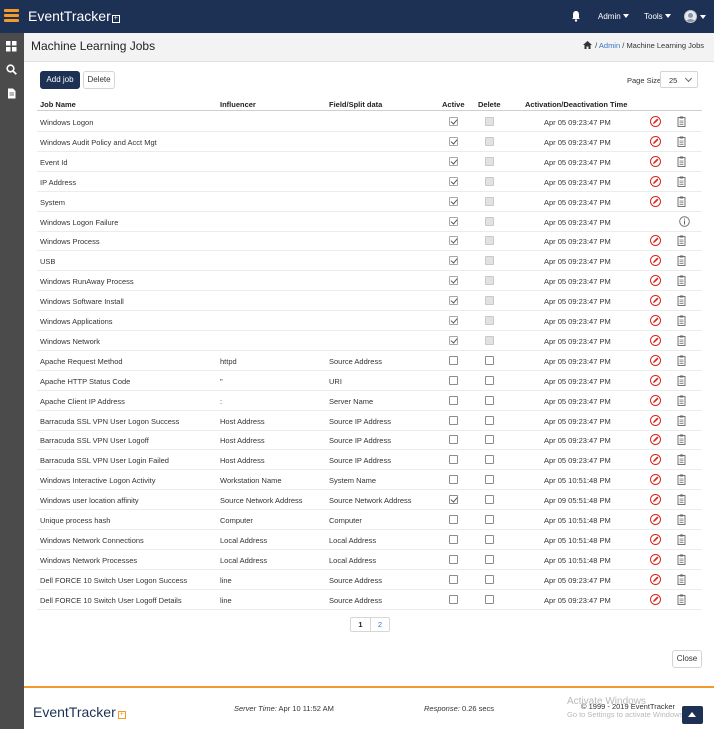 The height and width of the screenshot is (729, 714). What do you see at coordinates (489, 104) in the screenshot?
I see `column-header-delete: Delete` at bounding box center [489, 104].